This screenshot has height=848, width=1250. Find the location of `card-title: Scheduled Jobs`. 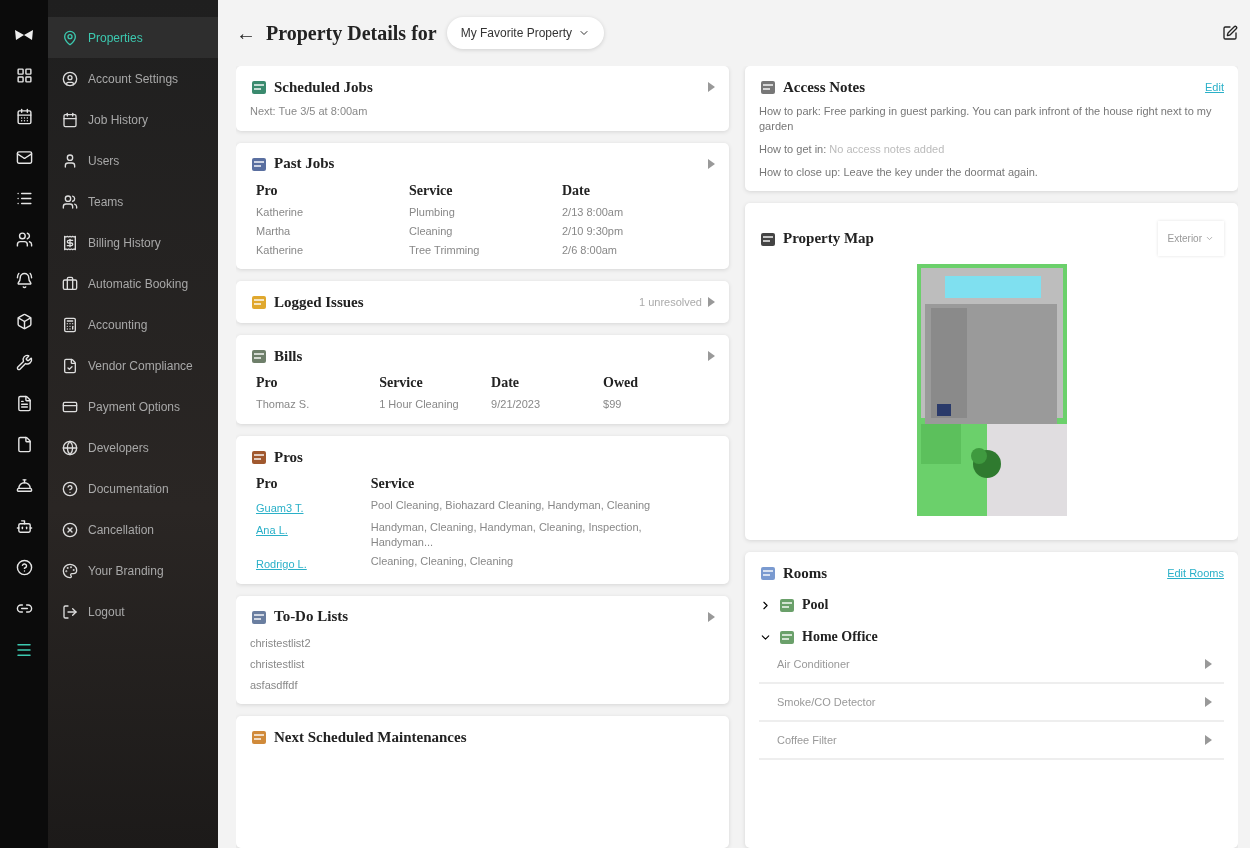

card-title: Scheduled Jobs is located at coordinates (324, 87).